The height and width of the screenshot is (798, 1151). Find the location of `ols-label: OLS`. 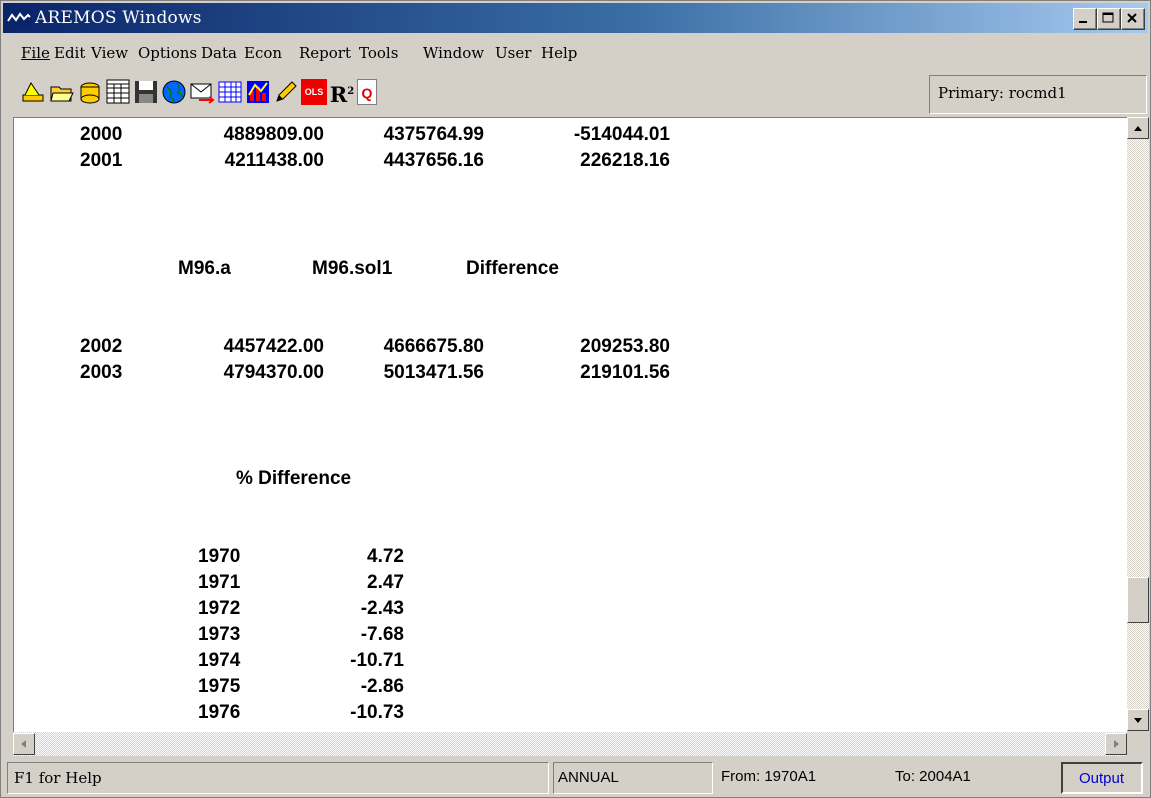

ols-label: OLS is located at coordinates (314, 92).